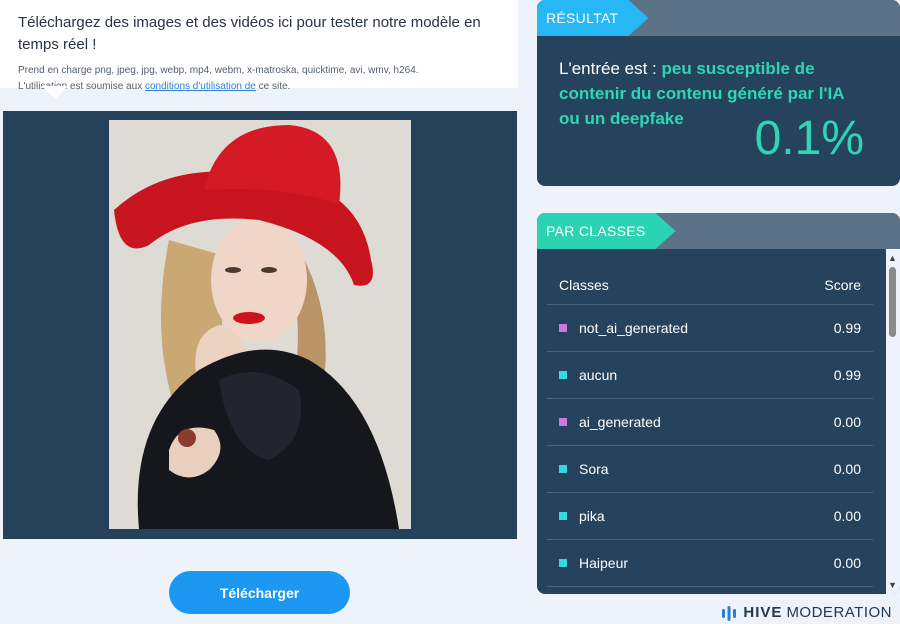 This screenshot has height=624, width=900. What do you see at coordinates (892, 302) in the screenshot?
I see `scrollbar-thumb` at bounding box center [892, 302].